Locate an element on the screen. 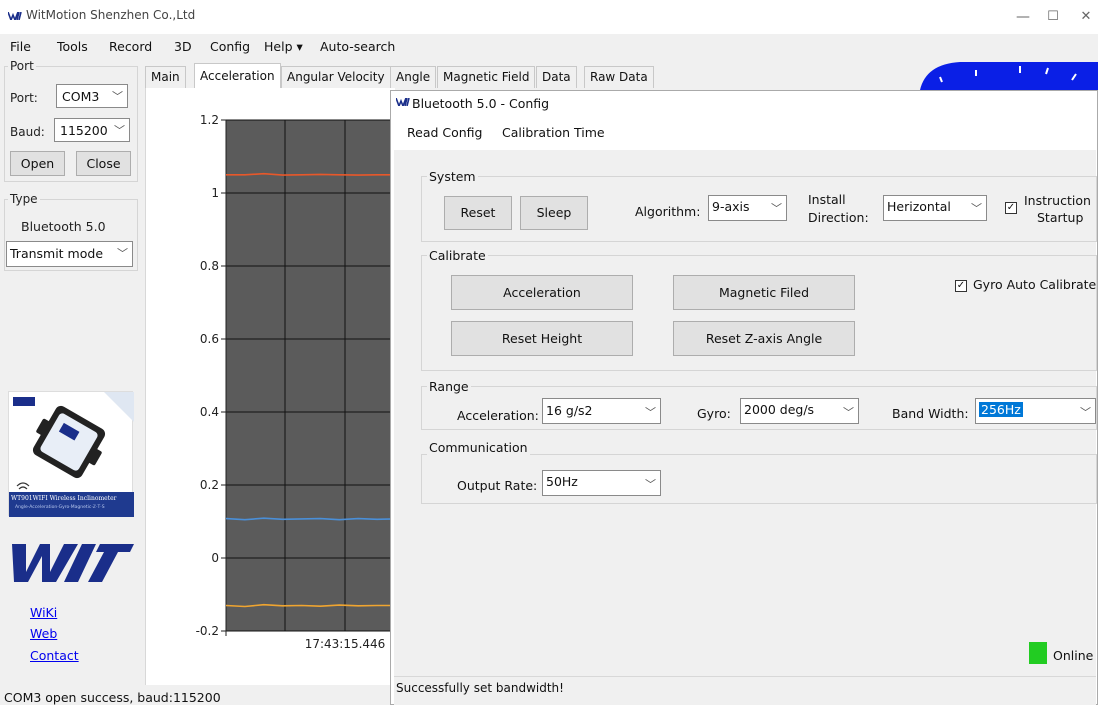 This screenshot has width=1098, height=705. install-label-line2: Direction: is located at coordinates (838, 217).